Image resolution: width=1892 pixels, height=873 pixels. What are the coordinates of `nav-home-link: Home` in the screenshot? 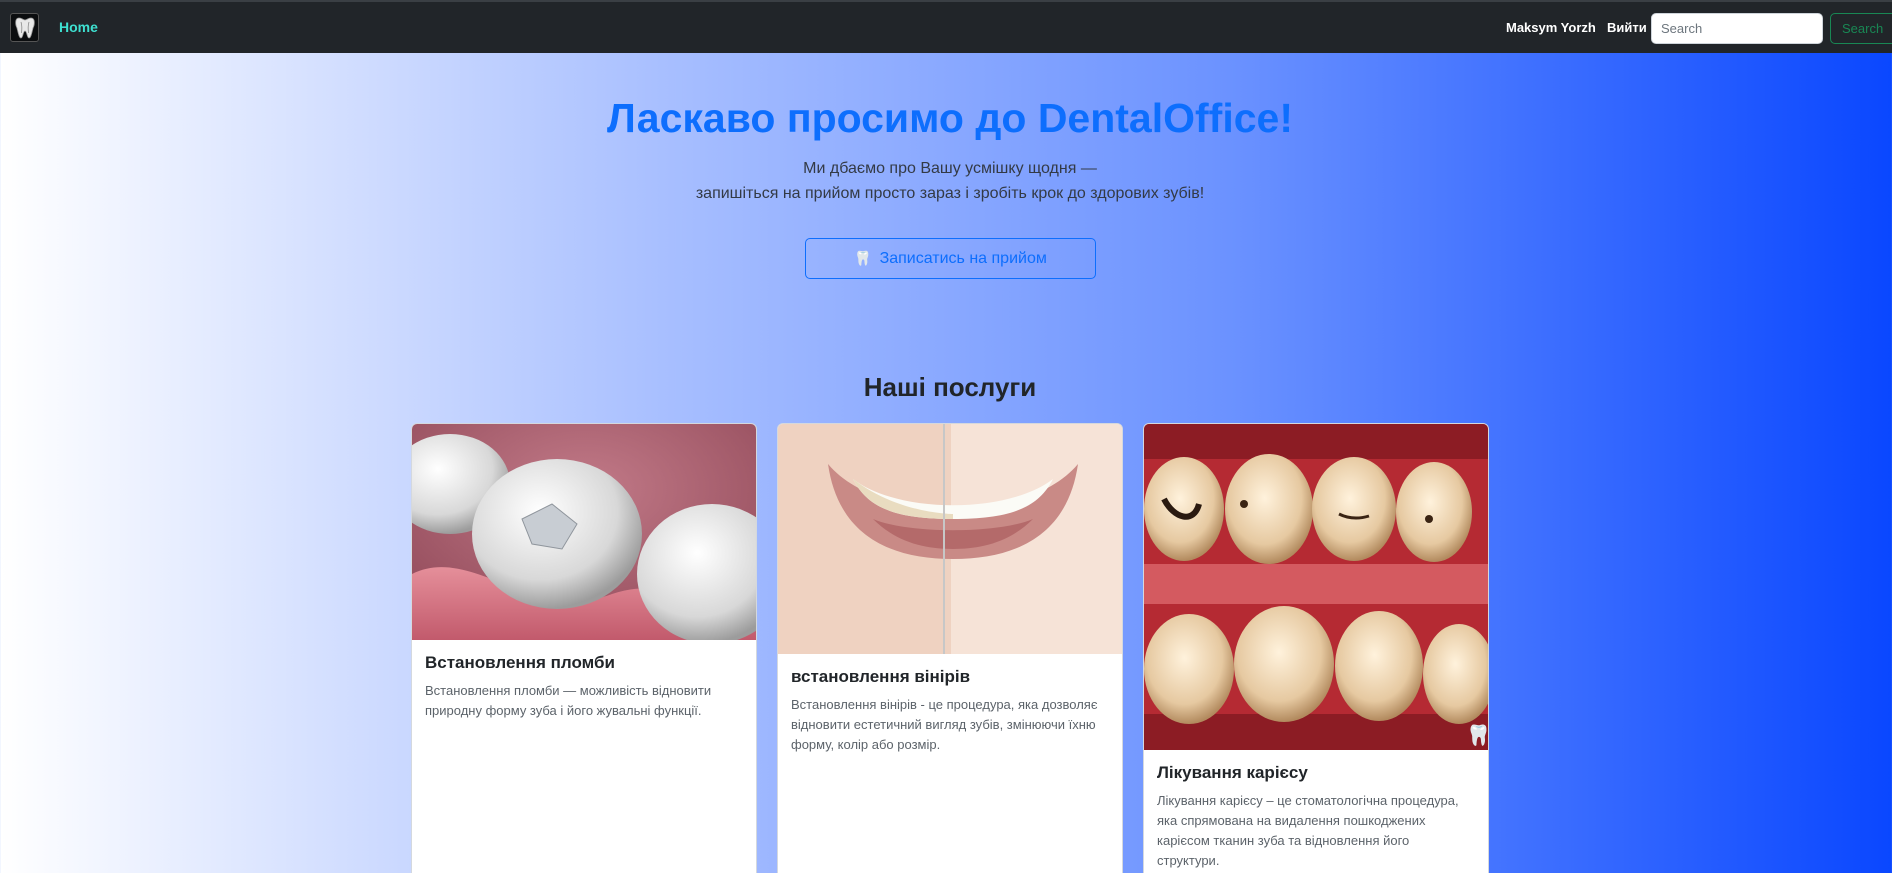 It's located at (78, 27).